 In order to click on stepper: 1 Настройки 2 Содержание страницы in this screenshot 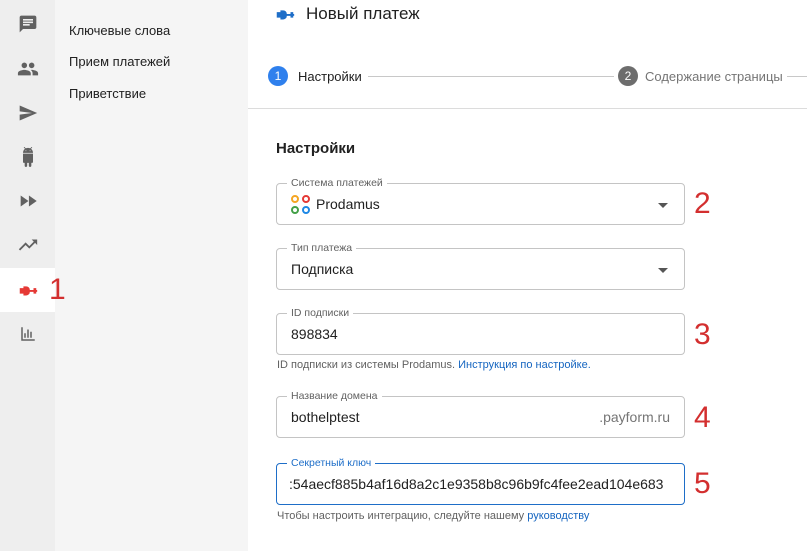, I will do `click(537, 77)`.